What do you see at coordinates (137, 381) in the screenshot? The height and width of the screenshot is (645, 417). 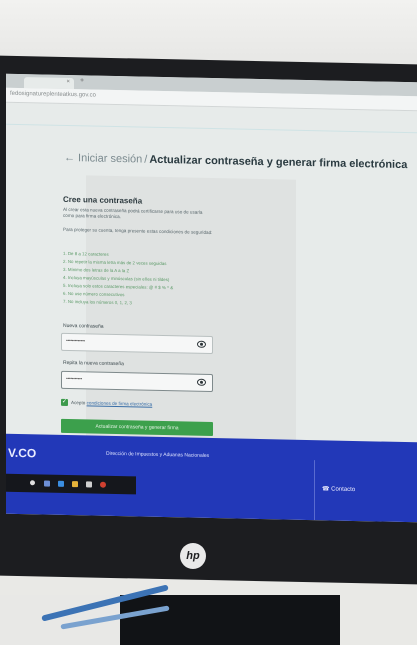 I see `repeat-password-field: •••••••••••` at bounding box center [137, 381].